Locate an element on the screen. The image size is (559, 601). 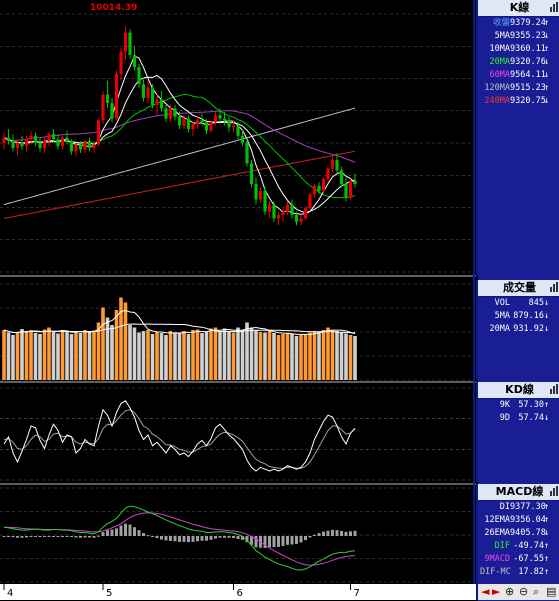
legend-label: 26EMA is located at coordinates (497, 533).